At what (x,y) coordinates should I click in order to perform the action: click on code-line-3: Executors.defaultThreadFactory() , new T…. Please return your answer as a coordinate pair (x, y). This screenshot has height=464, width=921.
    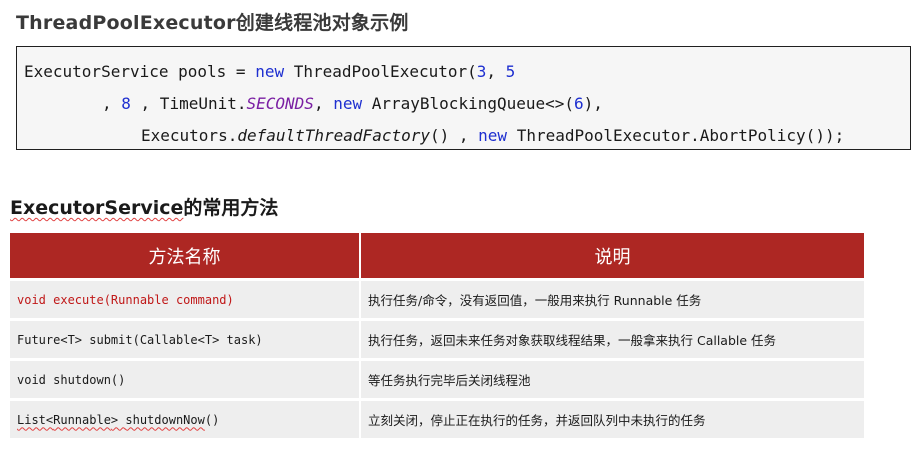
    Looking at the image, I should click on (492, 136).